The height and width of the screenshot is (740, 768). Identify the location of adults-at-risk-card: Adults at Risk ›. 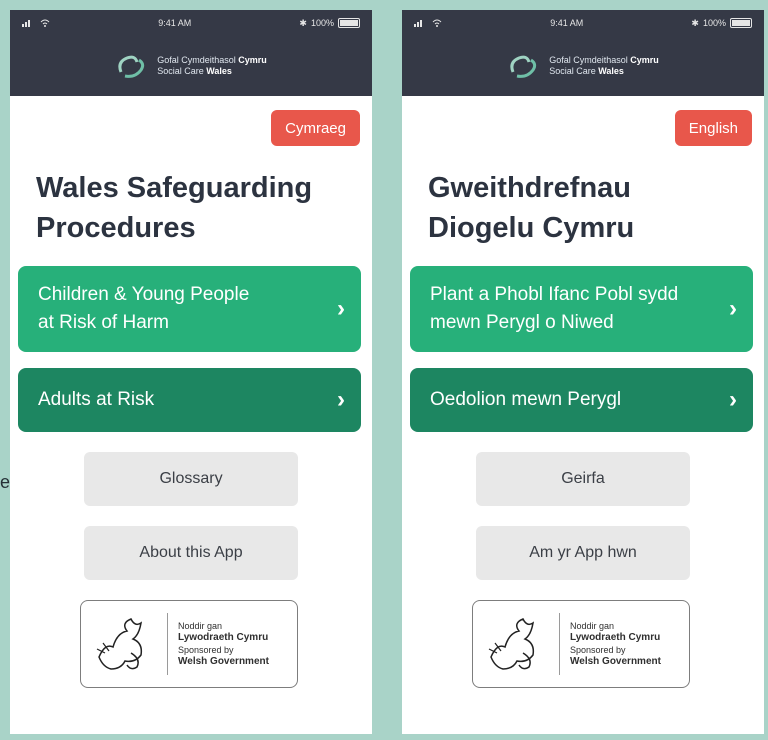
(189, 400).